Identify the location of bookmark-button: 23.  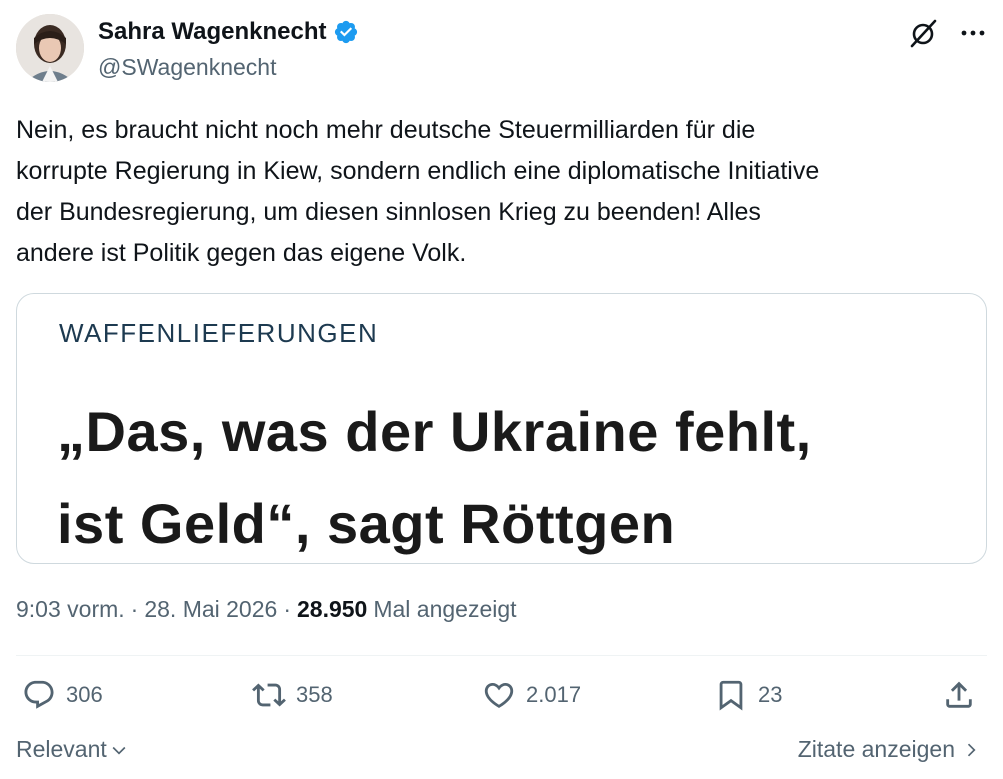
(748, 695).